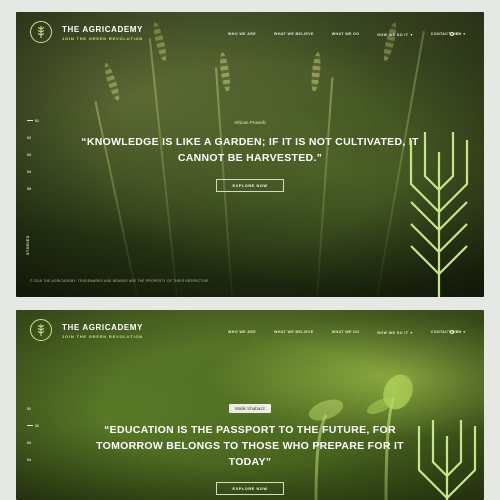  I want to click on pager-item: 05, so click(33, 188).